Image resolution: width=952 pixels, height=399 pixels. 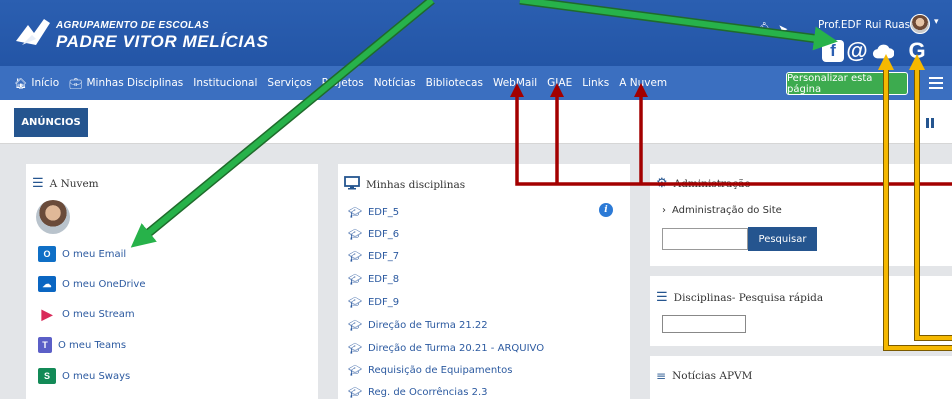 What do you see at coordinates (782, 239) in the screenshot?
I see `search-button: Pesquisar` at bounding box center [782, 239].